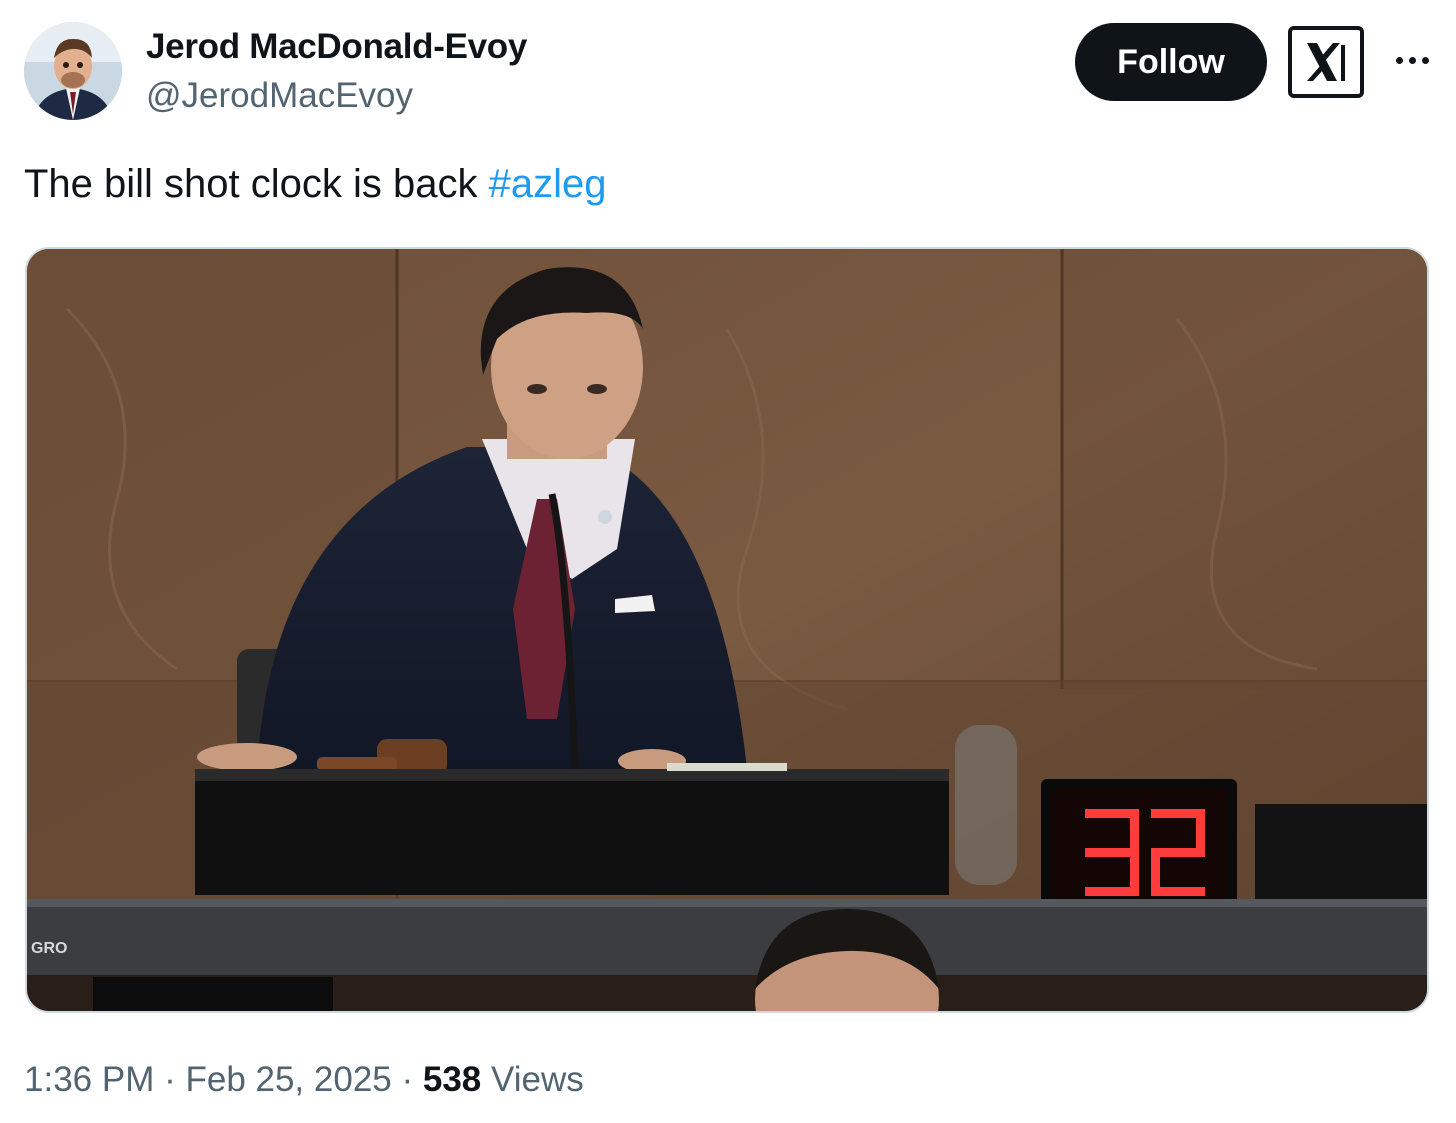 Image resolution: width=1456 pixels, height=1123 pixels. I want to click on tweet-date: Feb 25, 2025, so click(288, 1079).